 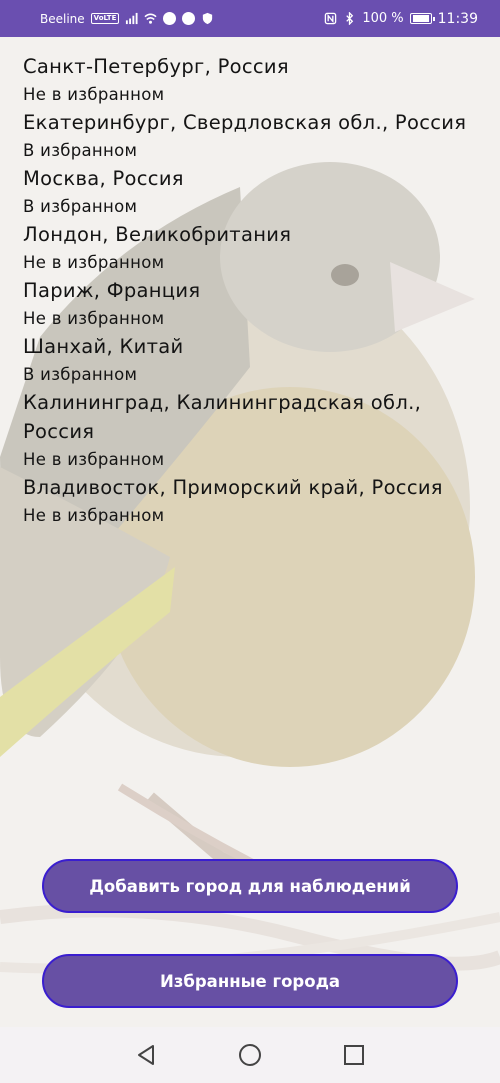 What do you see at coordinates (132, 18) in the screenshot?
I see `signal-icon` at bounding box center [132, 18].